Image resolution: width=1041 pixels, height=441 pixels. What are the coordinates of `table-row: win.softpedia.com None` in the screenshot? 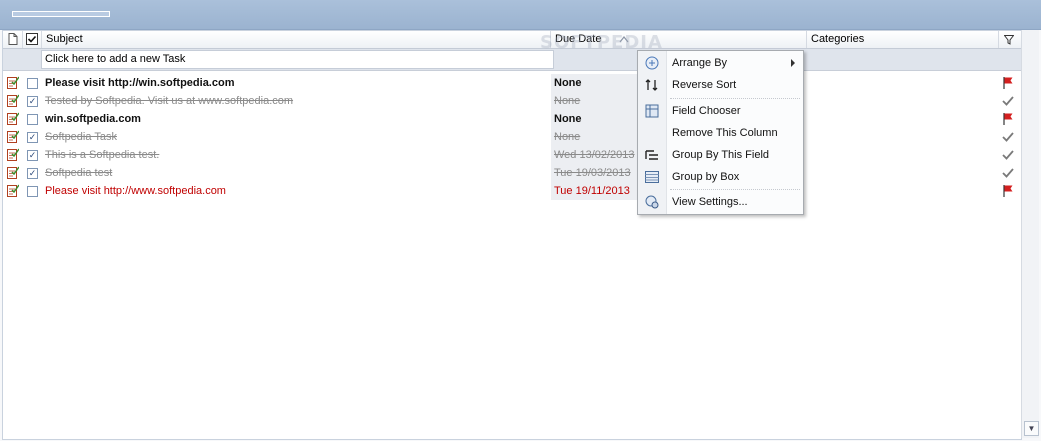 It's located at (512, 119).